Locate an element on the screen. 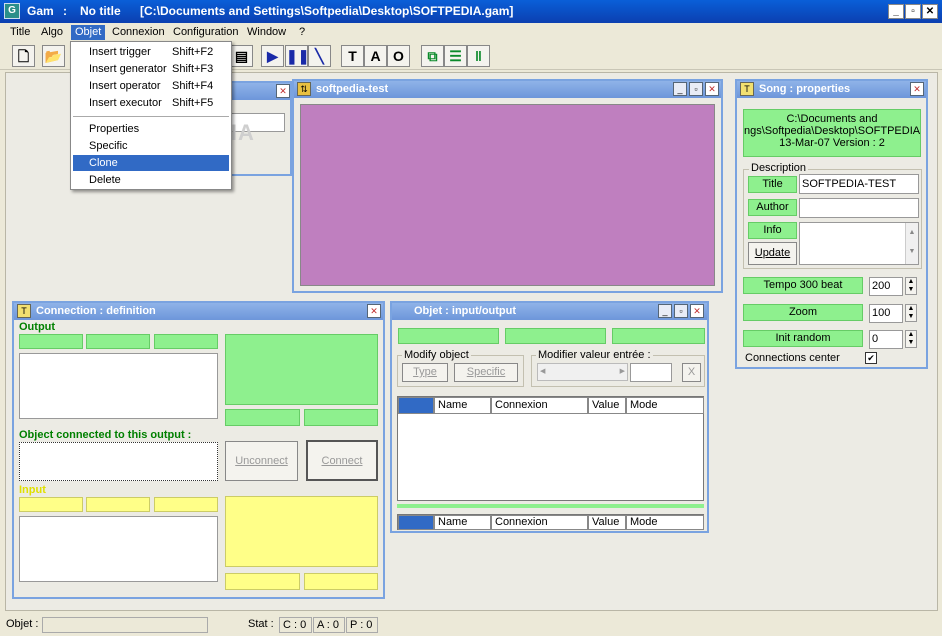 The width and height of the screenshot is (942, 636). splitter-bar is located at coordinates (550, 506).